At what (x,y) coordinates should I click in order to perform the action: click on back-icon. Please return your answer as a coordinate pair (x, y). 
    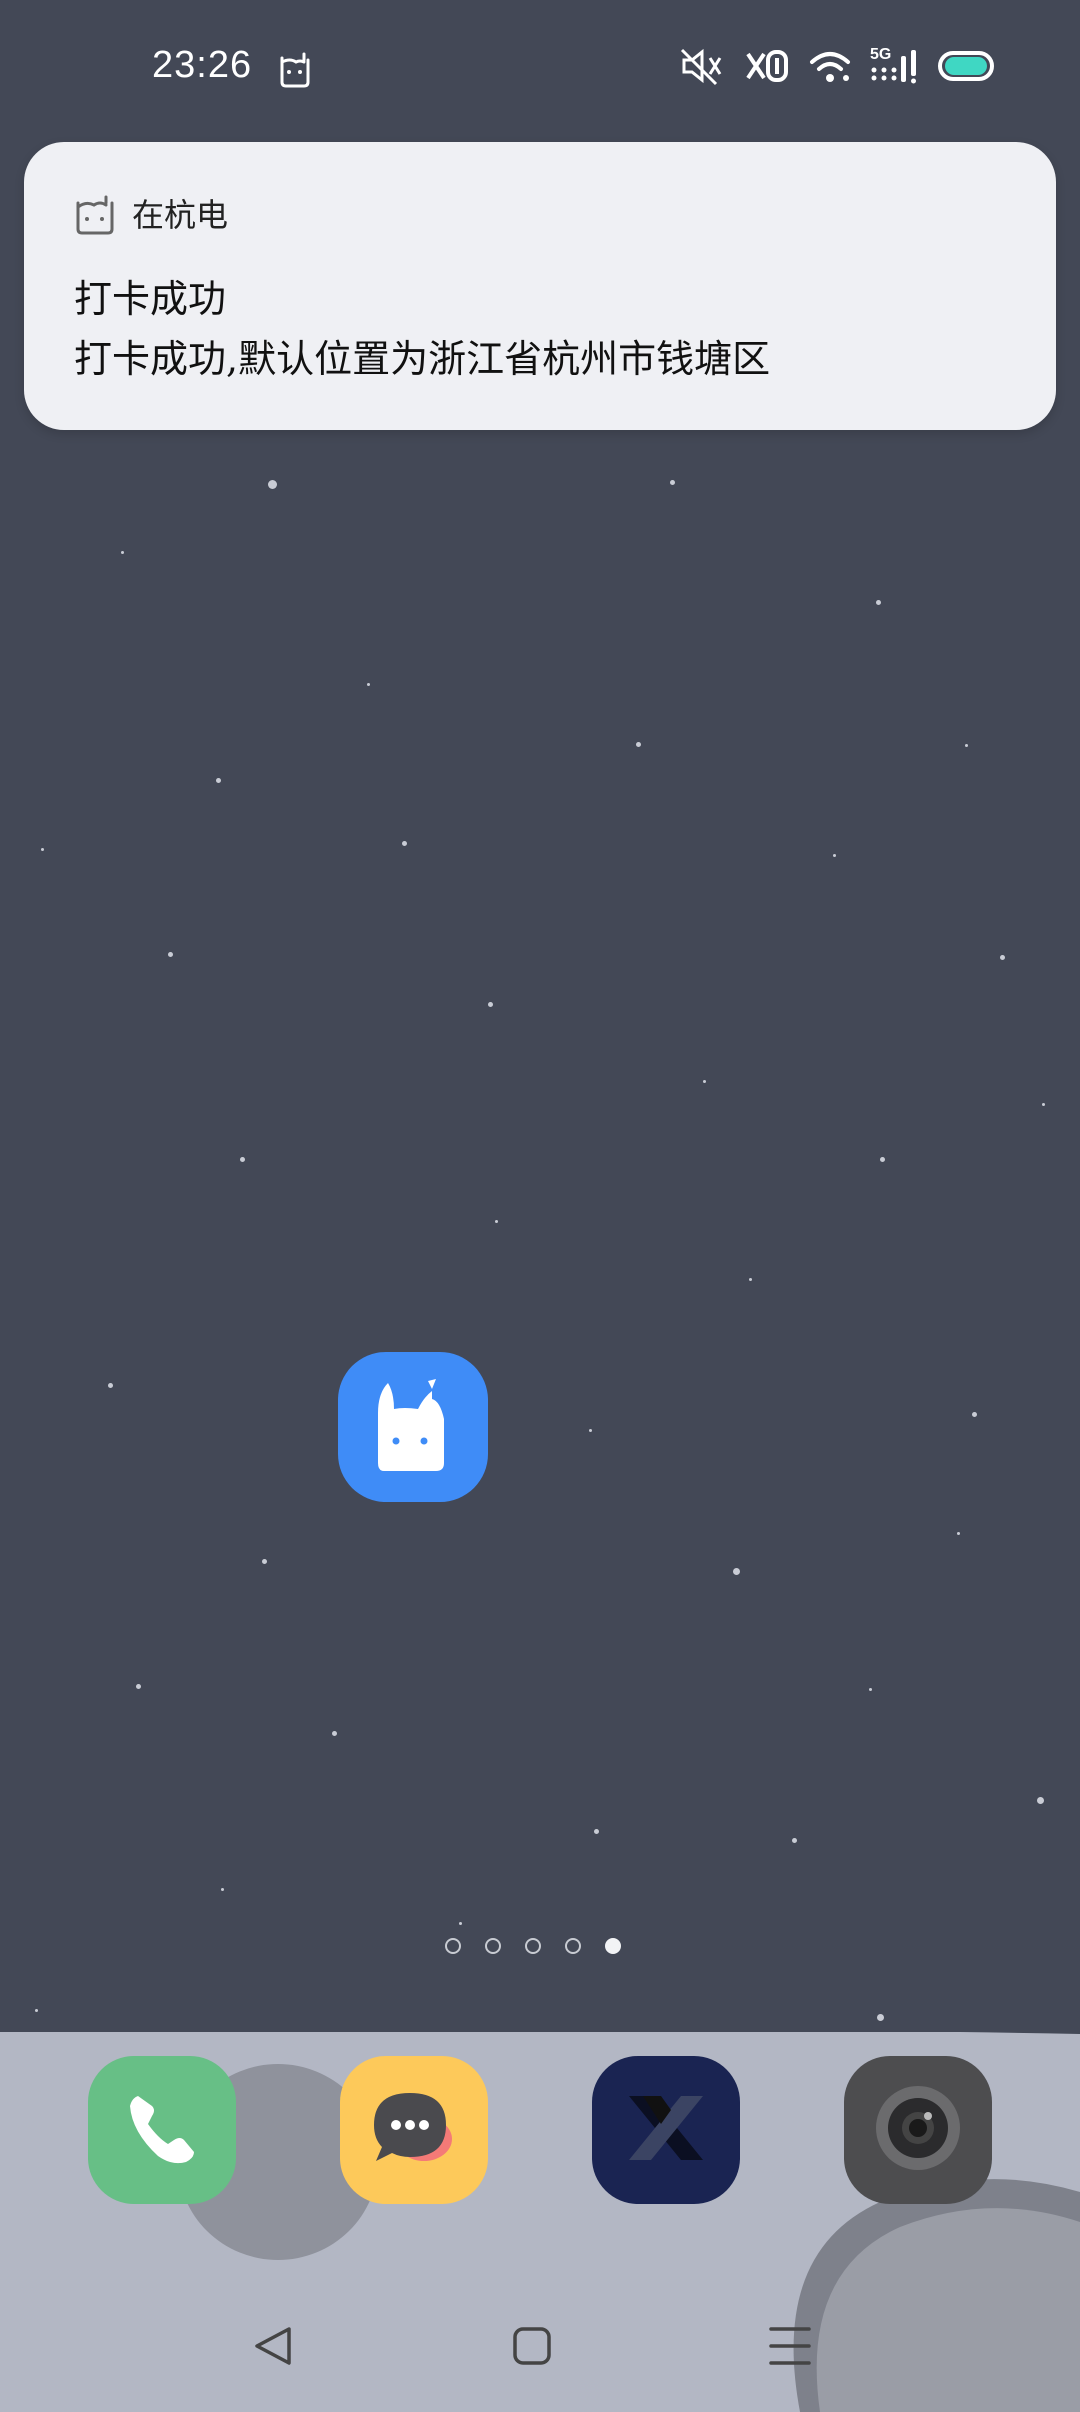
    Looking at the image, I should click on (274, 2348).